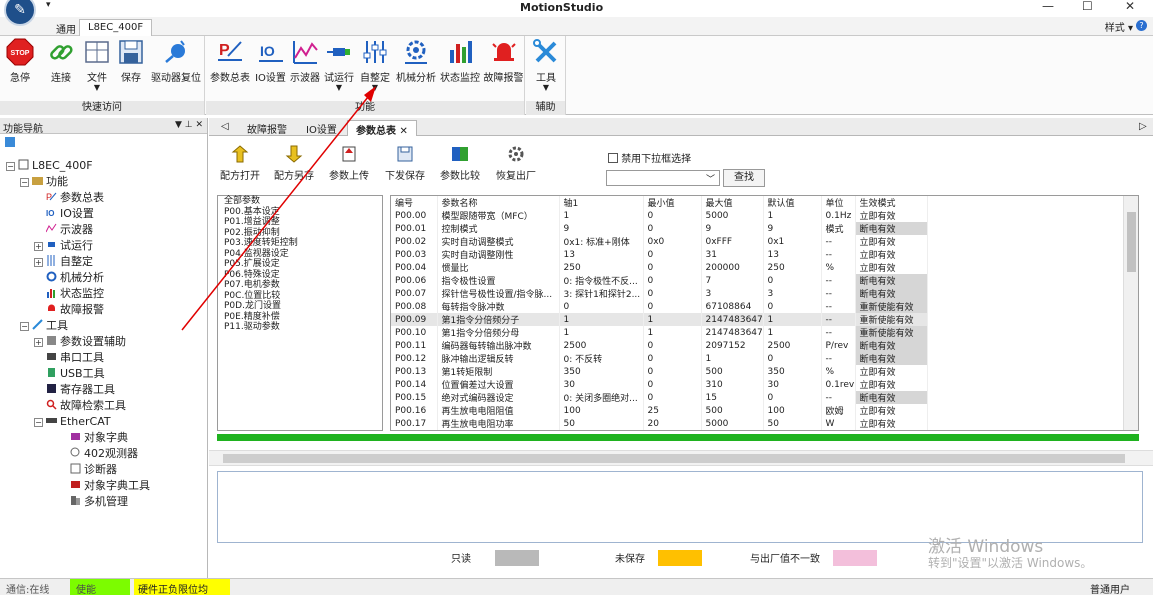  Describe the element at coordinates (300, 233) in the screenshot. I see `param-group-item: P02.振动抑制` at that location.